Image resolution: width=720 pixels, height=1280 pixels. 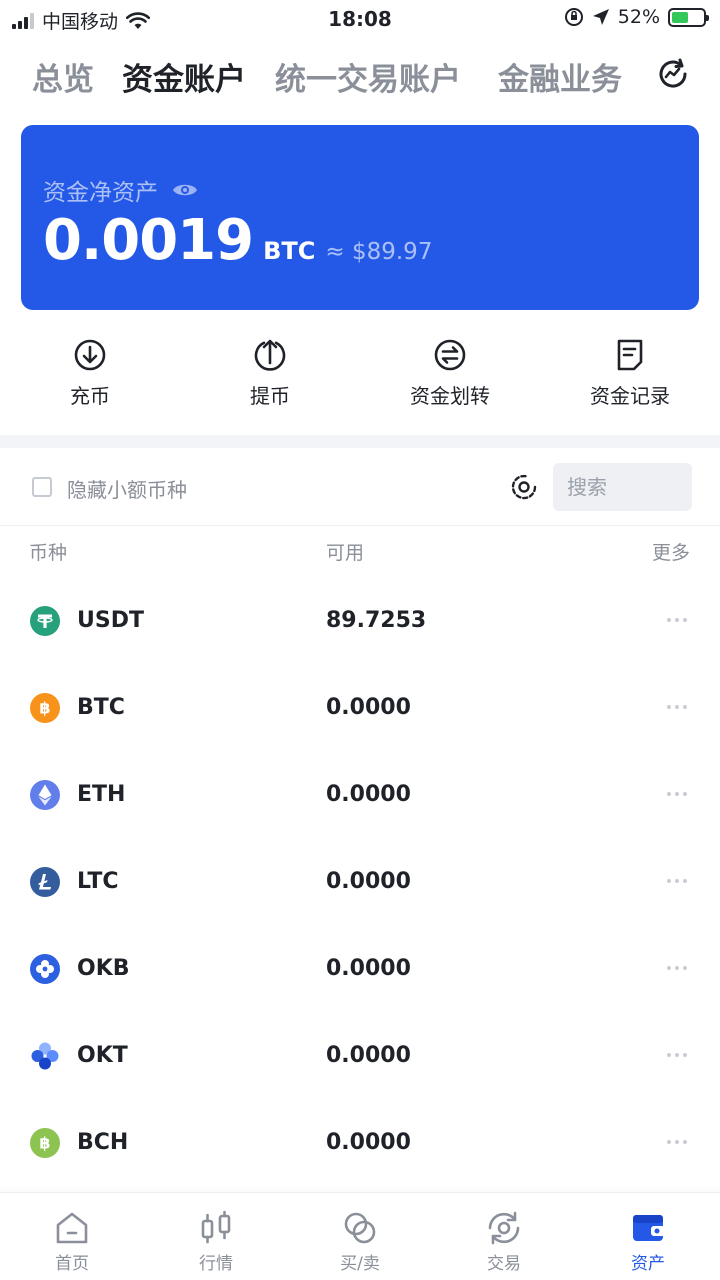 I want to click on net-asset-card: 资金净资产 0.0019 BTC ≈ $89.97, so click(x=360, y=217).